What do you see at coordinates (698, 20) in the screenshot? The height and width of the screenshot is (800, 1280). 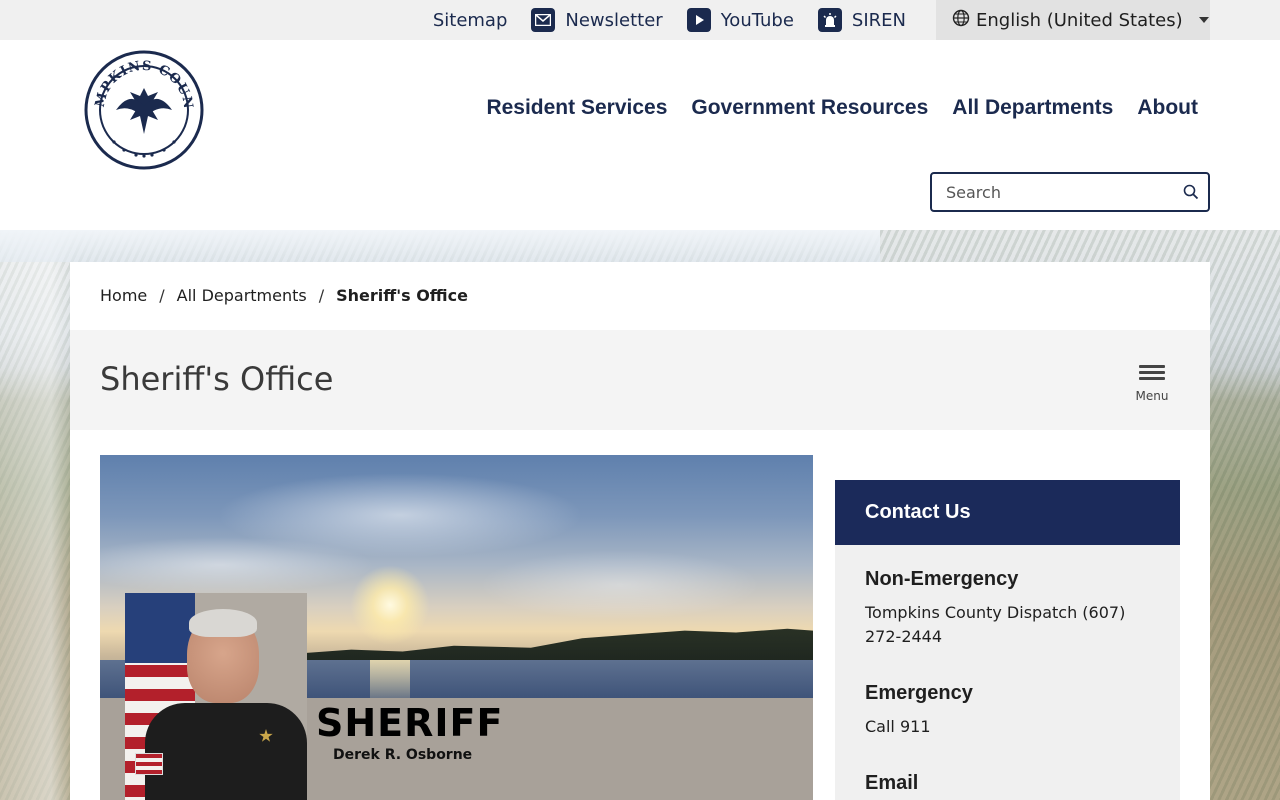 I see `youtube-icon` at bounding box center [698, 20].